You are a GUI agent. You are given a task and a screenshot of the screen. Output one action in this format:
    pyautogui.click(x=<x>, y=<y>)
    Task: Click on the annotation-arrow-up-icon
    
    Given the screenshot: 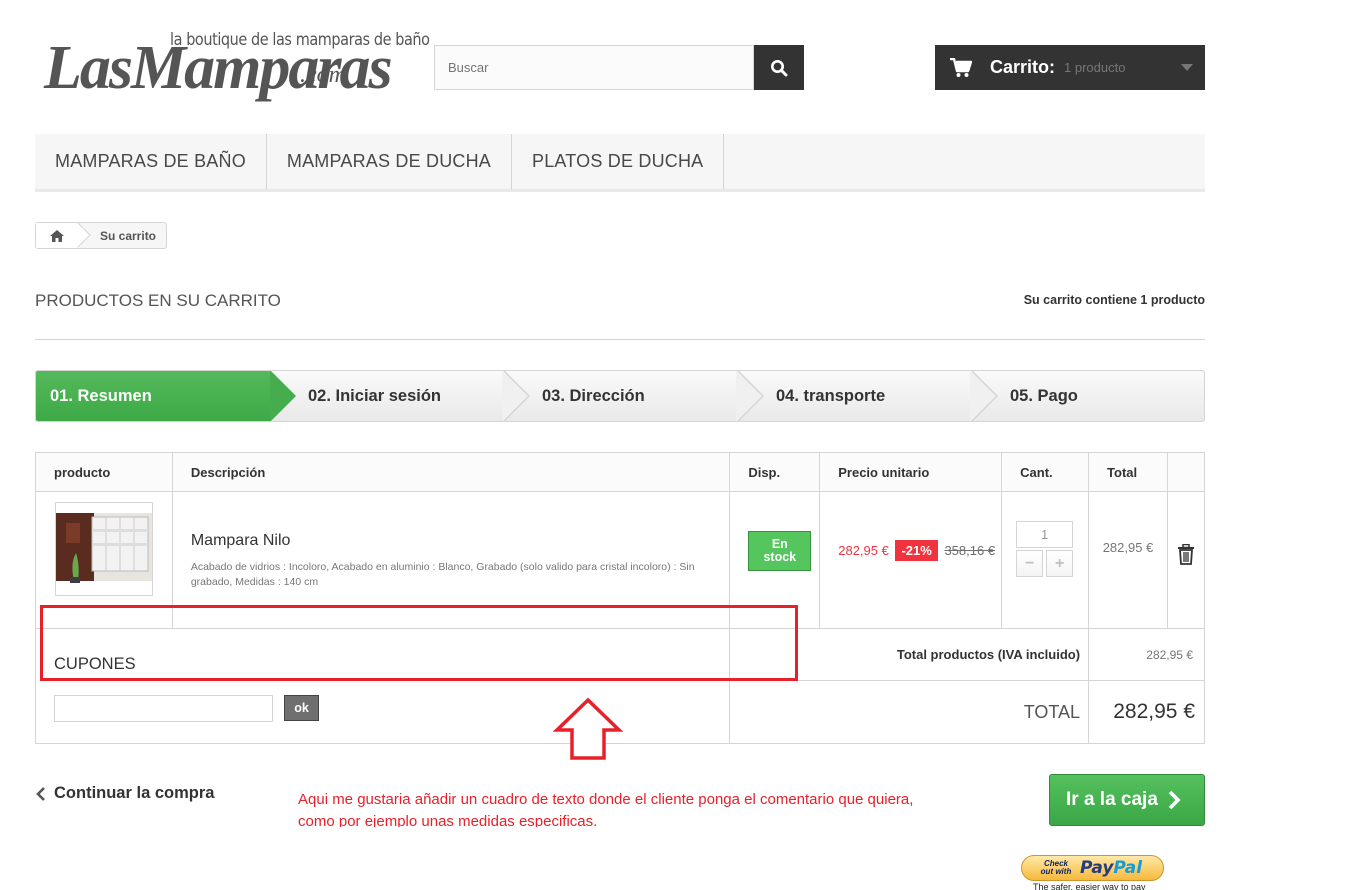 What is the action you would take?
    pyautogui.click(x=588, y=728)
    